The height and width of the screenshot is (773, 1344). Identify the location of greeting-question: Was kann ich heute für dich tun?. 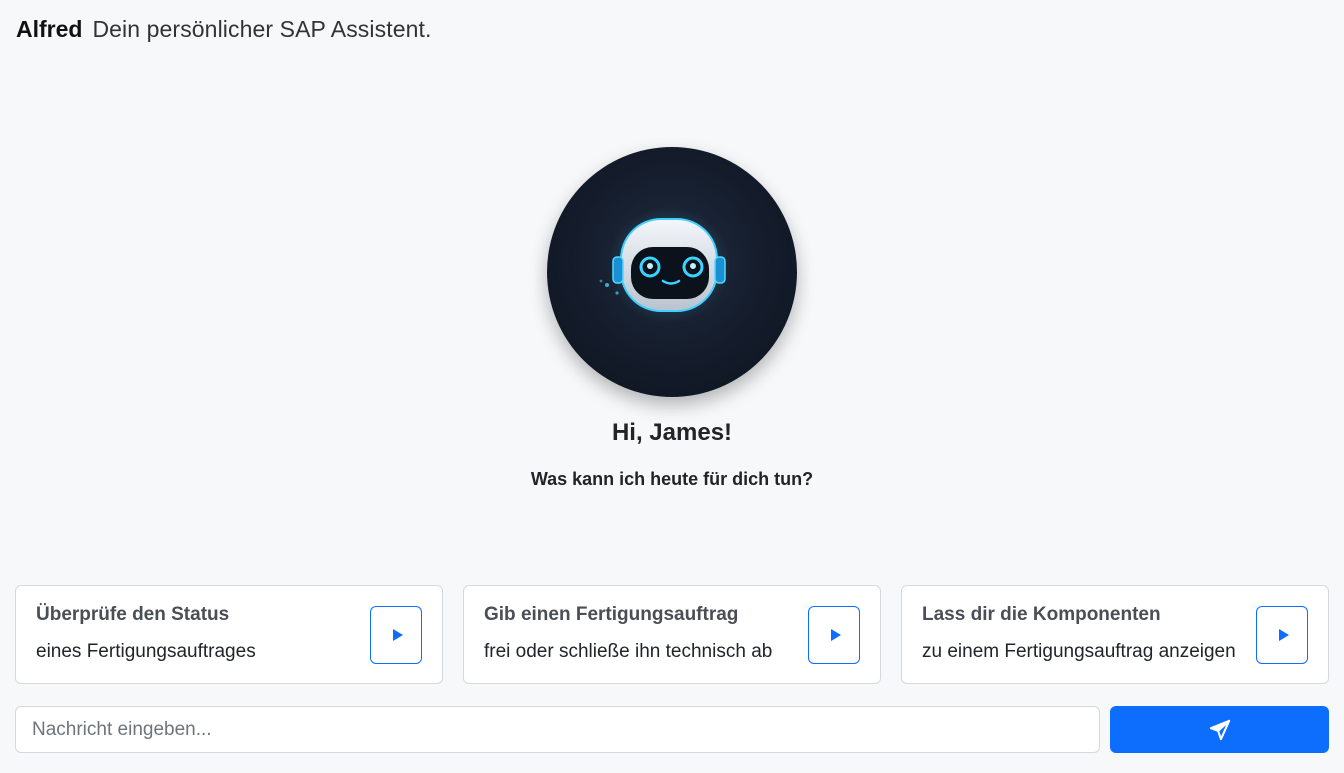
(672, 479).